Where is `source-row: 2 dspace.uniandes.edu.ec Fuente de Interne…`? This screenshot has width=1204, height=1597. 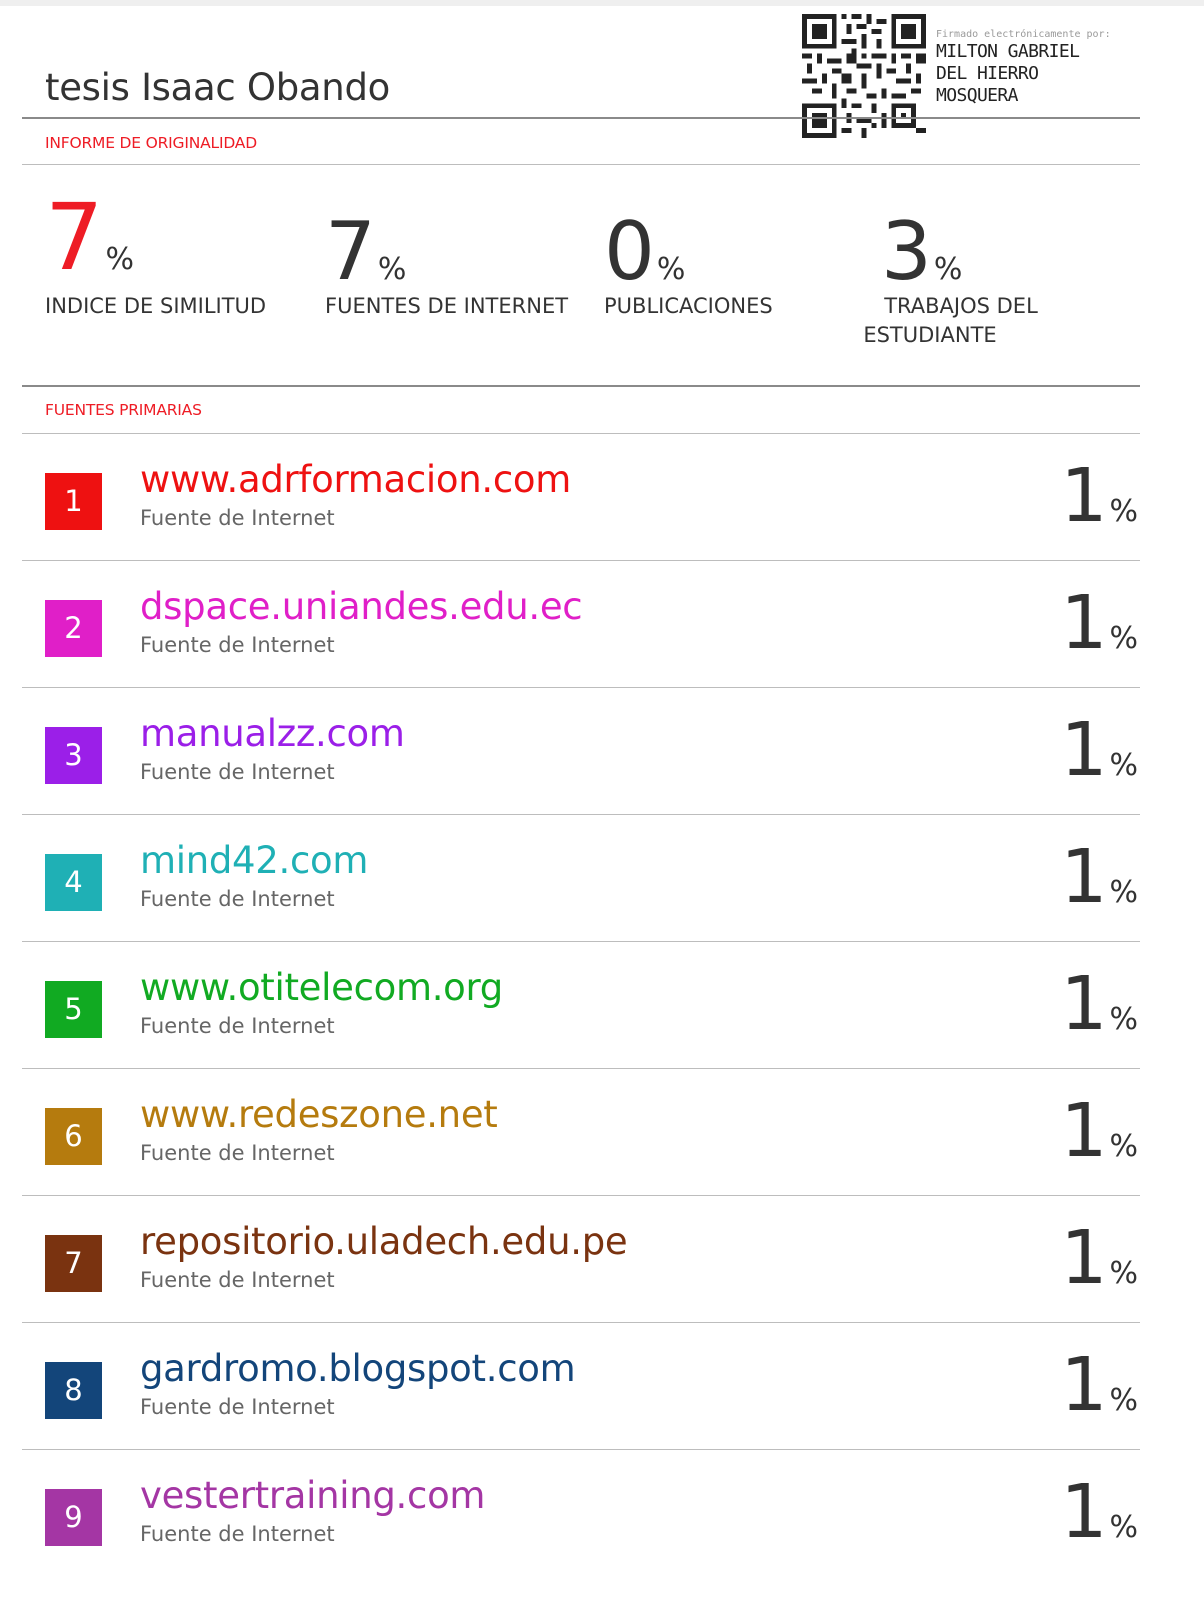
source-row: 2 dspace.uniandes.edu.ec Fuente de Interne… is located at coordinates (581, 624).